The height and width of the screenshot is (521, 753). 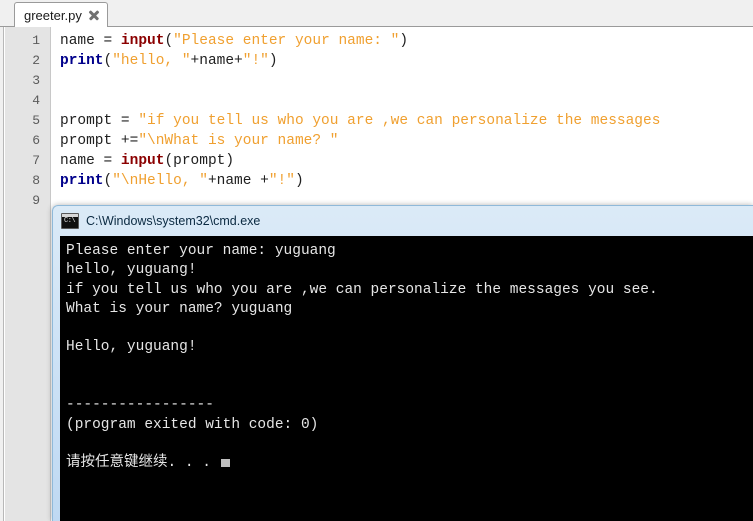 What do you see at coordinates (173, 220) in the screenshot?
I see `cmd-title-text: C:\Windows\system32\cmd.exe` at bounding box center [173, 220].